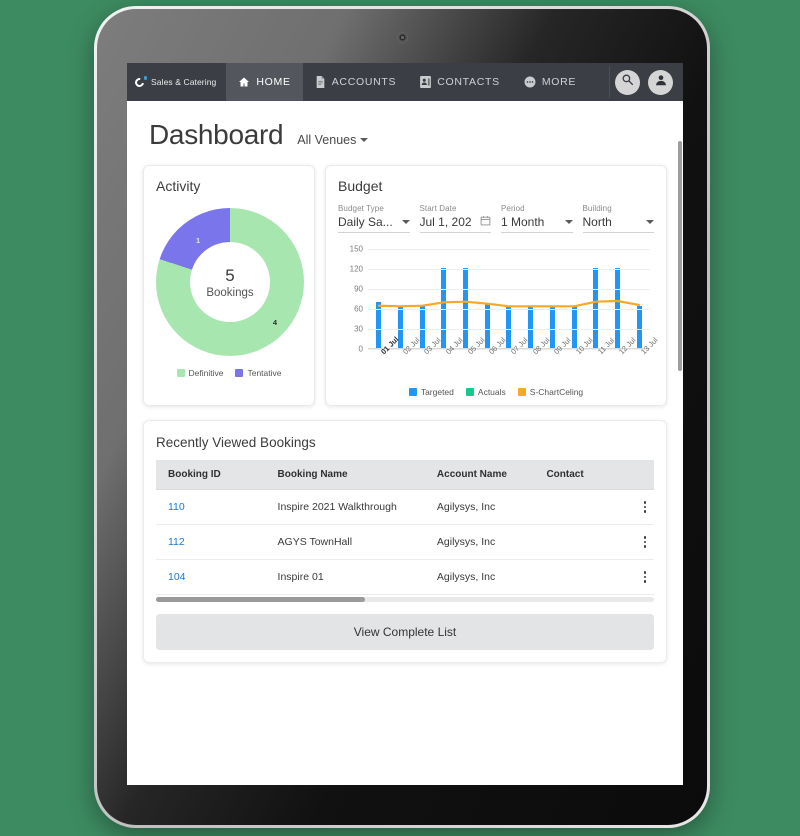  Describe the element at coordinates (333, 140) in the screenshot. I see `venue-filter-dropdown: All Venues` at that location.